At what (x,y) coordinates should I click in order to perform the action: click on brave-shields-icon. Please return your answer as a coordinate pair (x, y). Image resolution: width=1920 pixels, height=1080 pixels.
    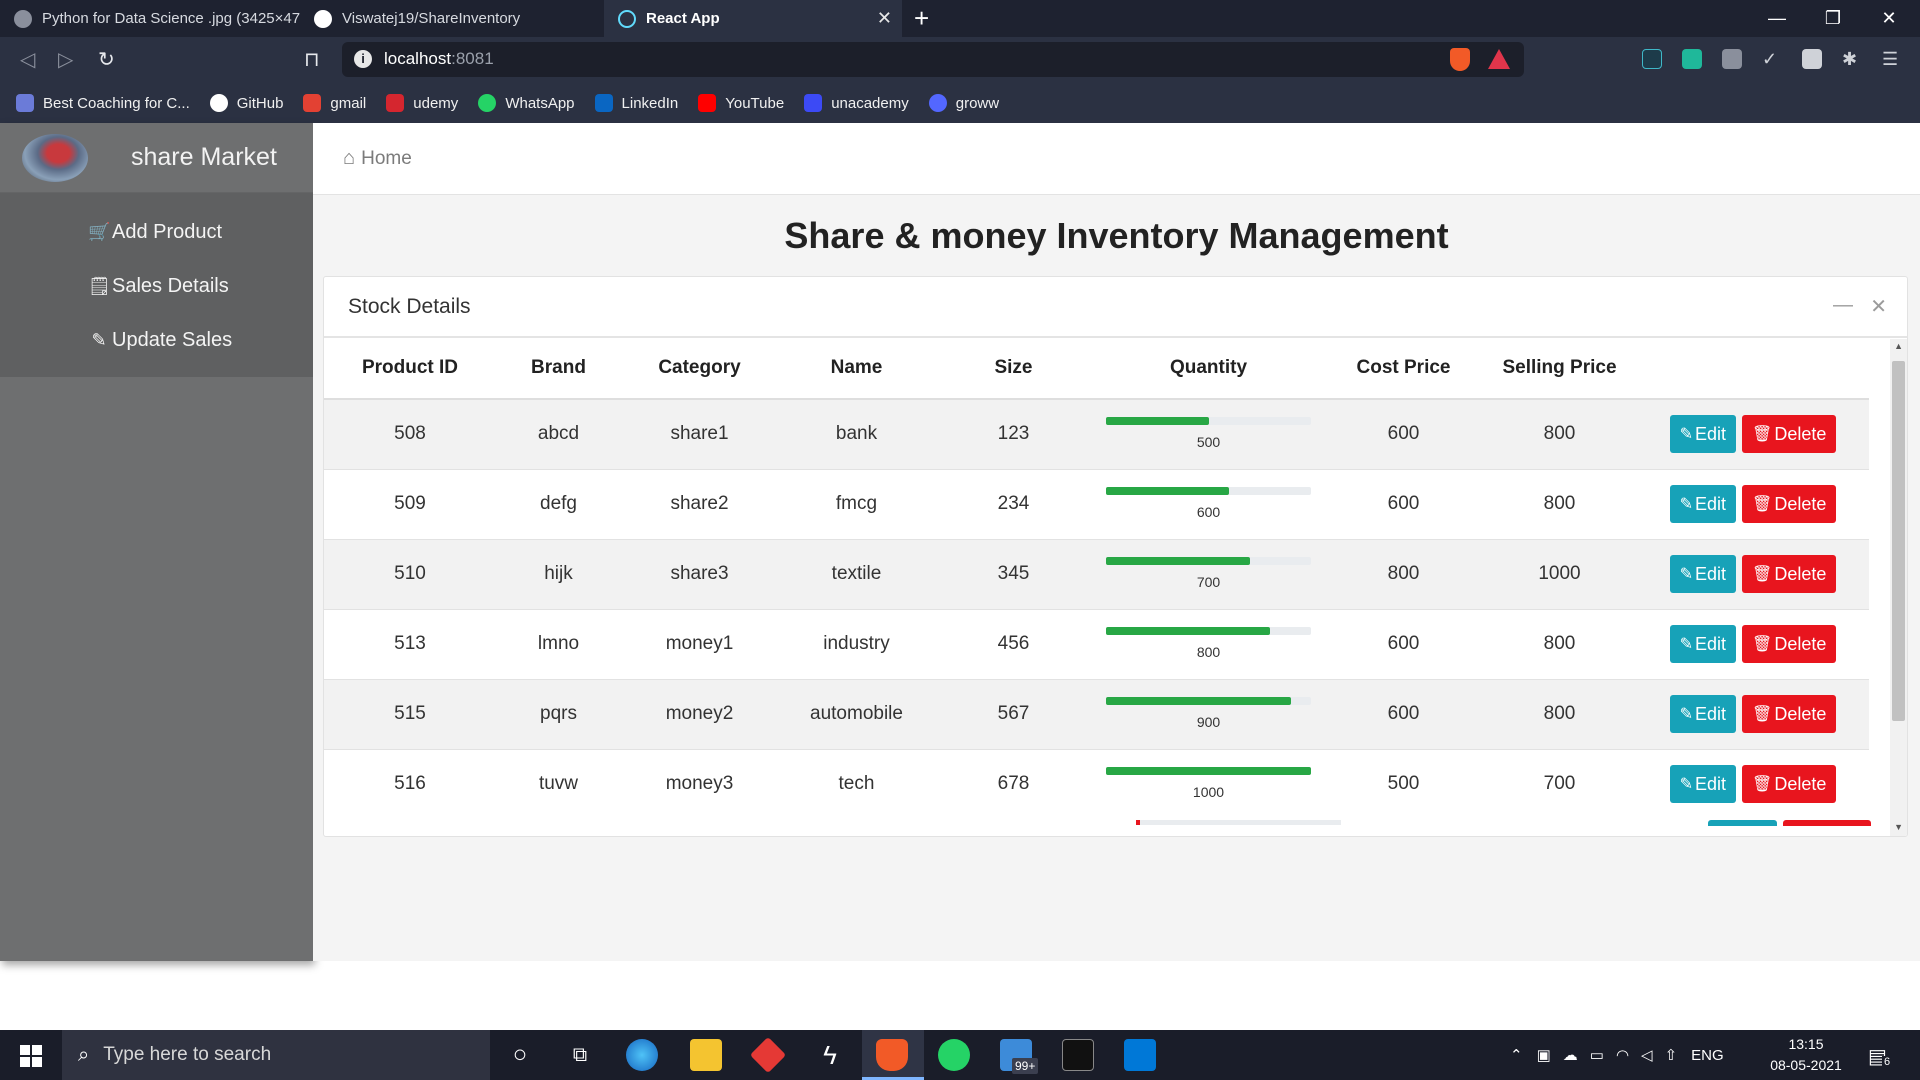
    Looking at the image, I should click on (1460, 59).